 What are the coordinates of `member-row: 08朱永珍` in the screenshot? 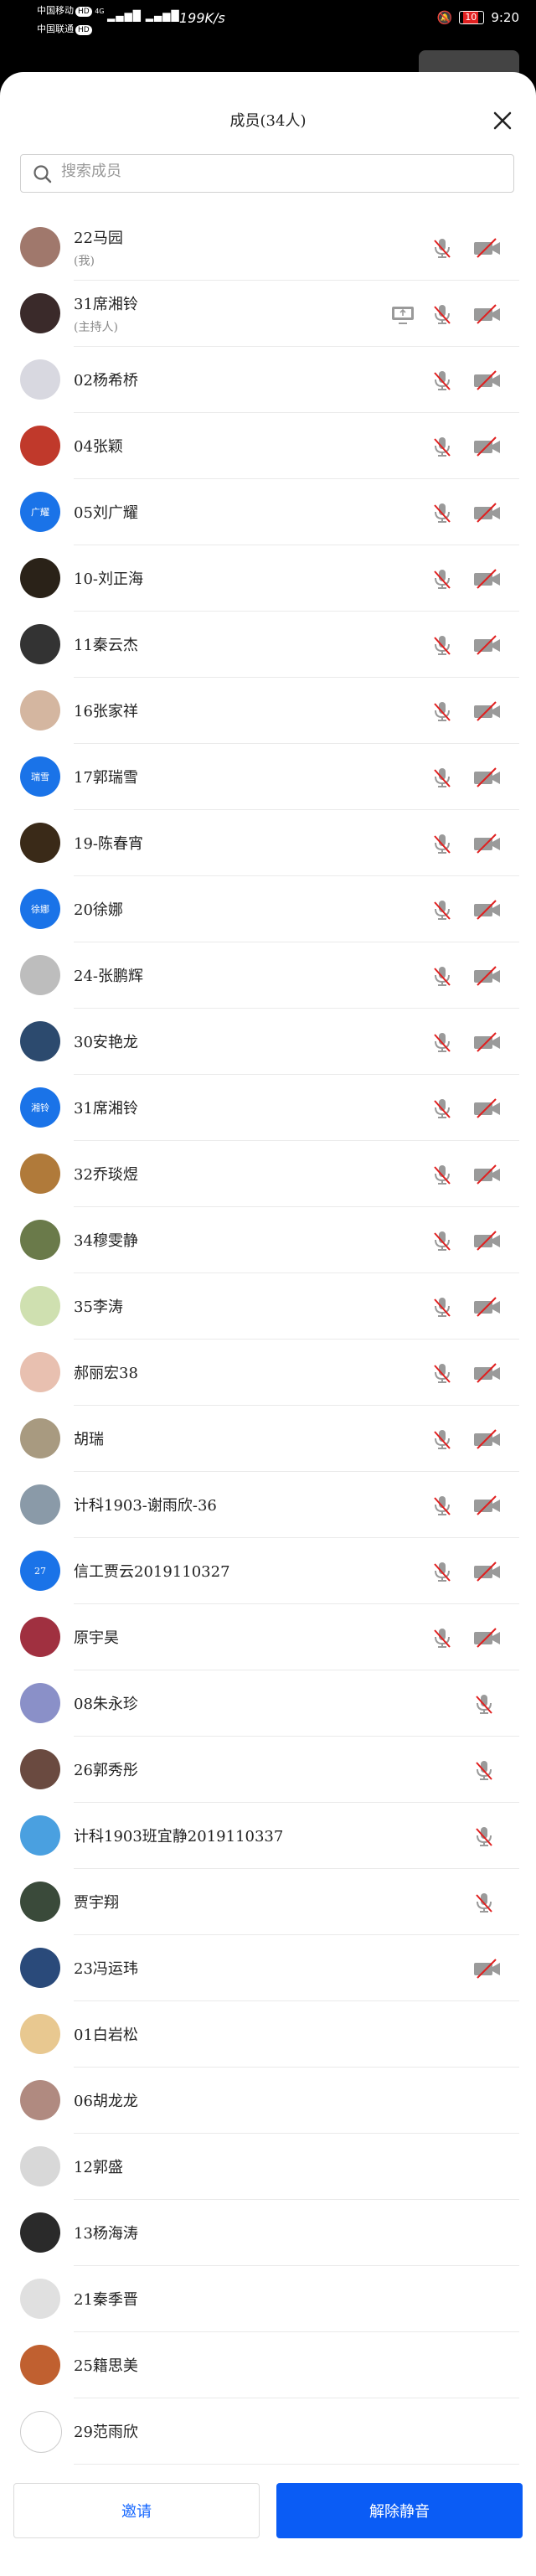 It's located at (268, 1703).